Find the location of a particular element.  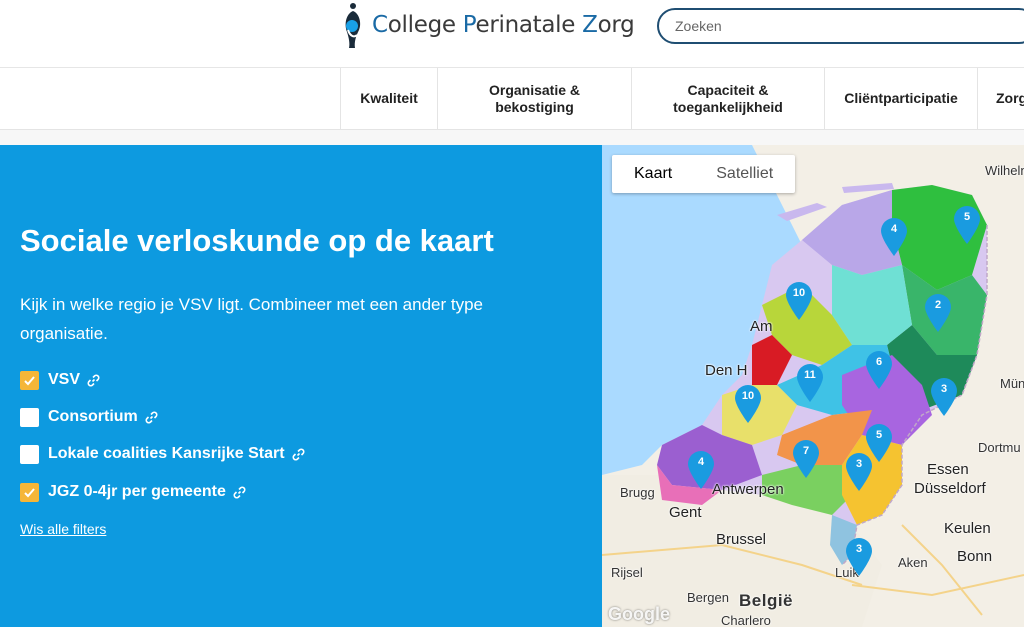

map-city-label: Brussel is located at coordinates (741, 539).